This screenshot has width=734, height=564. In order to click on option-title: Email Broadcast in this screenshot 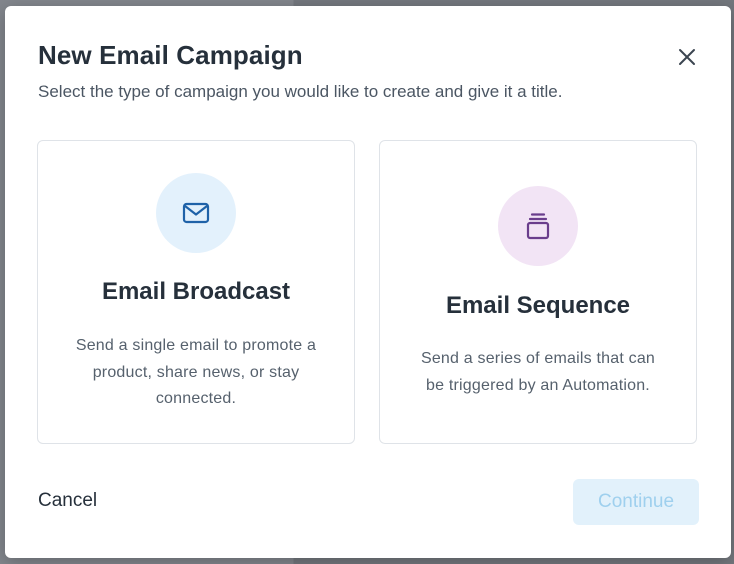, I will do `click(196, 291)`.